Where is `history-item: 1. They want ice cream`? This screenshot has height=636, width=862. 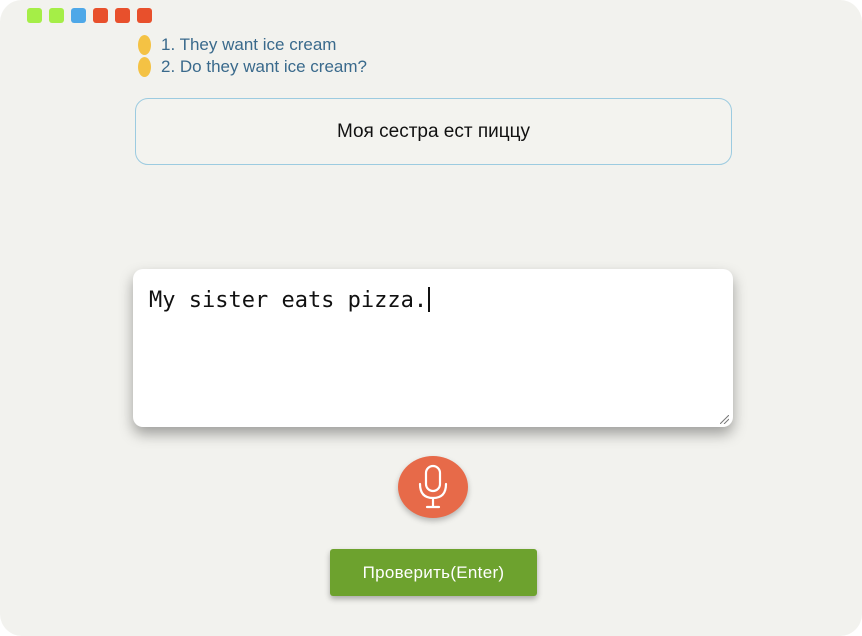 history-item: 1. They want ice cream is located at coordinates (252, 45).